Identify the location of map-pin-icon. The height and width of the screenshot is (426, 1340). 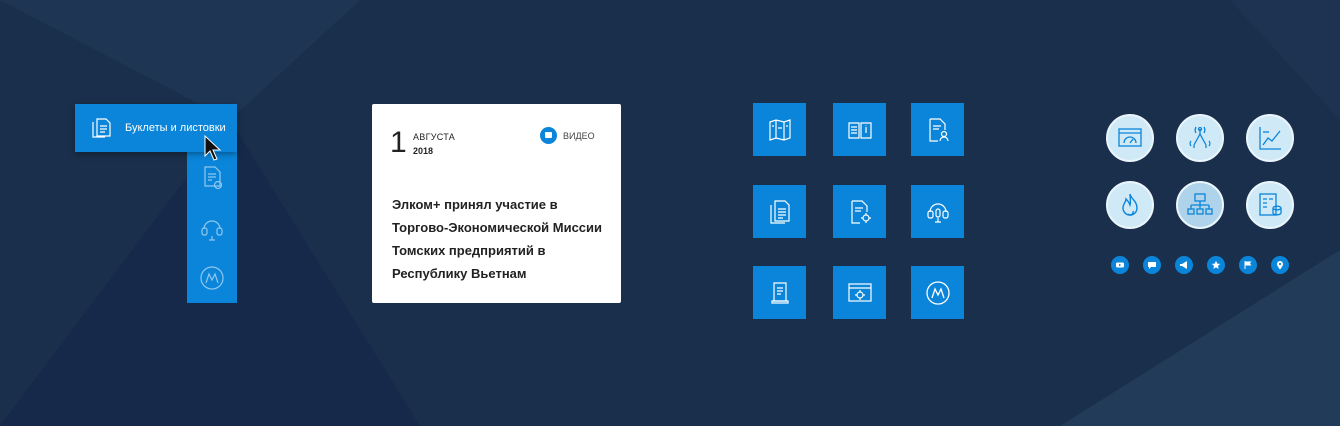
(1280, 265).